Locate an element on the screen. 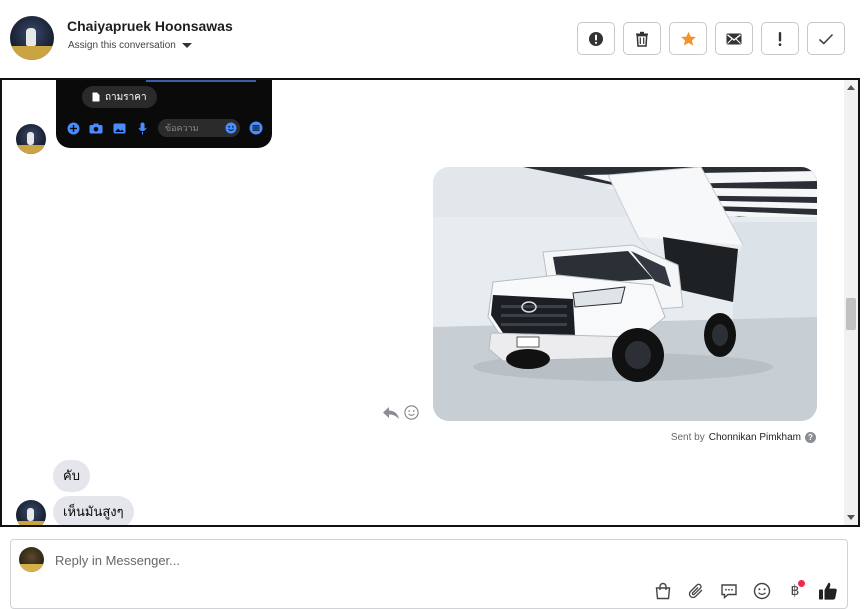  sent-by-name: Chonnikan Pimkham is located at coordinates (754, 437).